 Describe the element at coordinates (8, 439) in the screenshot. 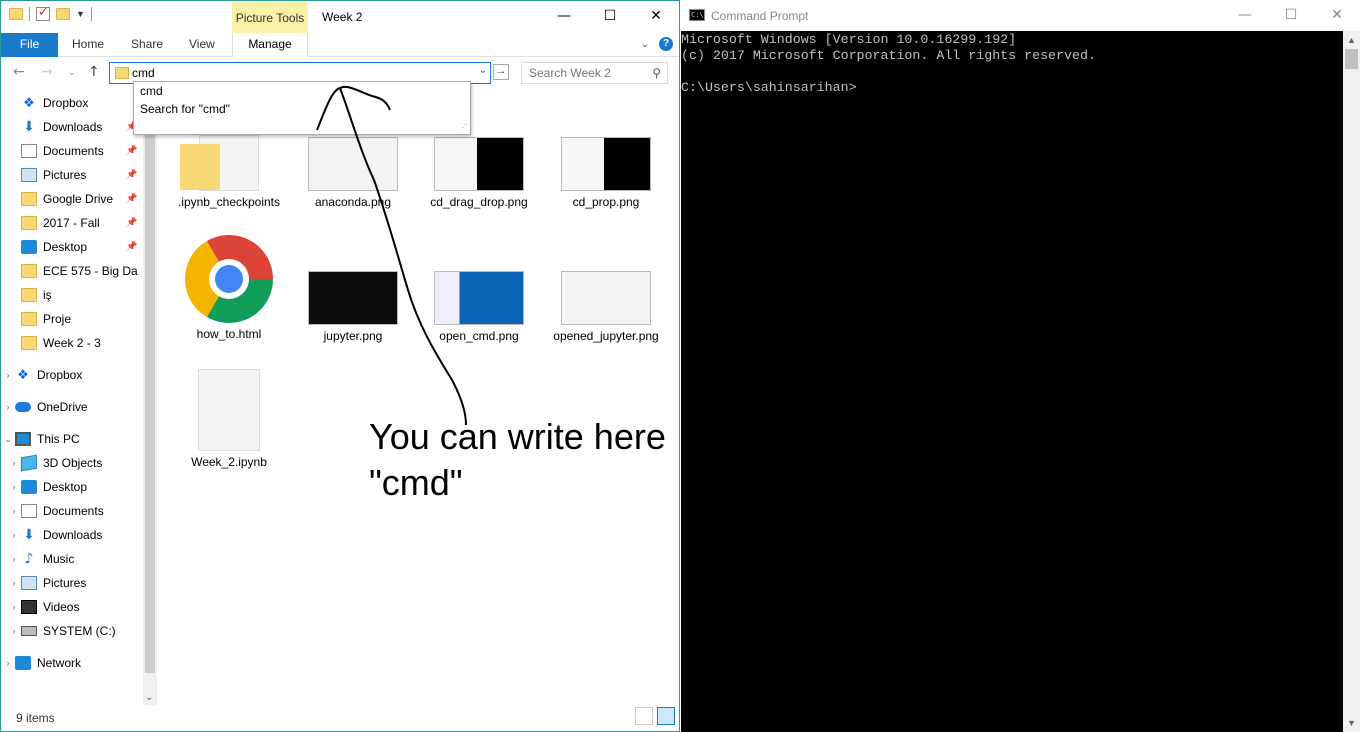

I see `collapse-arrow-icon: ⌄` at that location.